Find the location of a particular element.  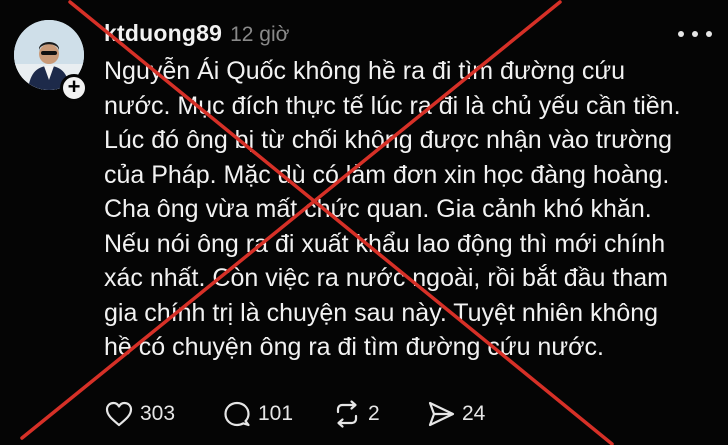

repost-button: 2 is located at coordinates (356, 414).